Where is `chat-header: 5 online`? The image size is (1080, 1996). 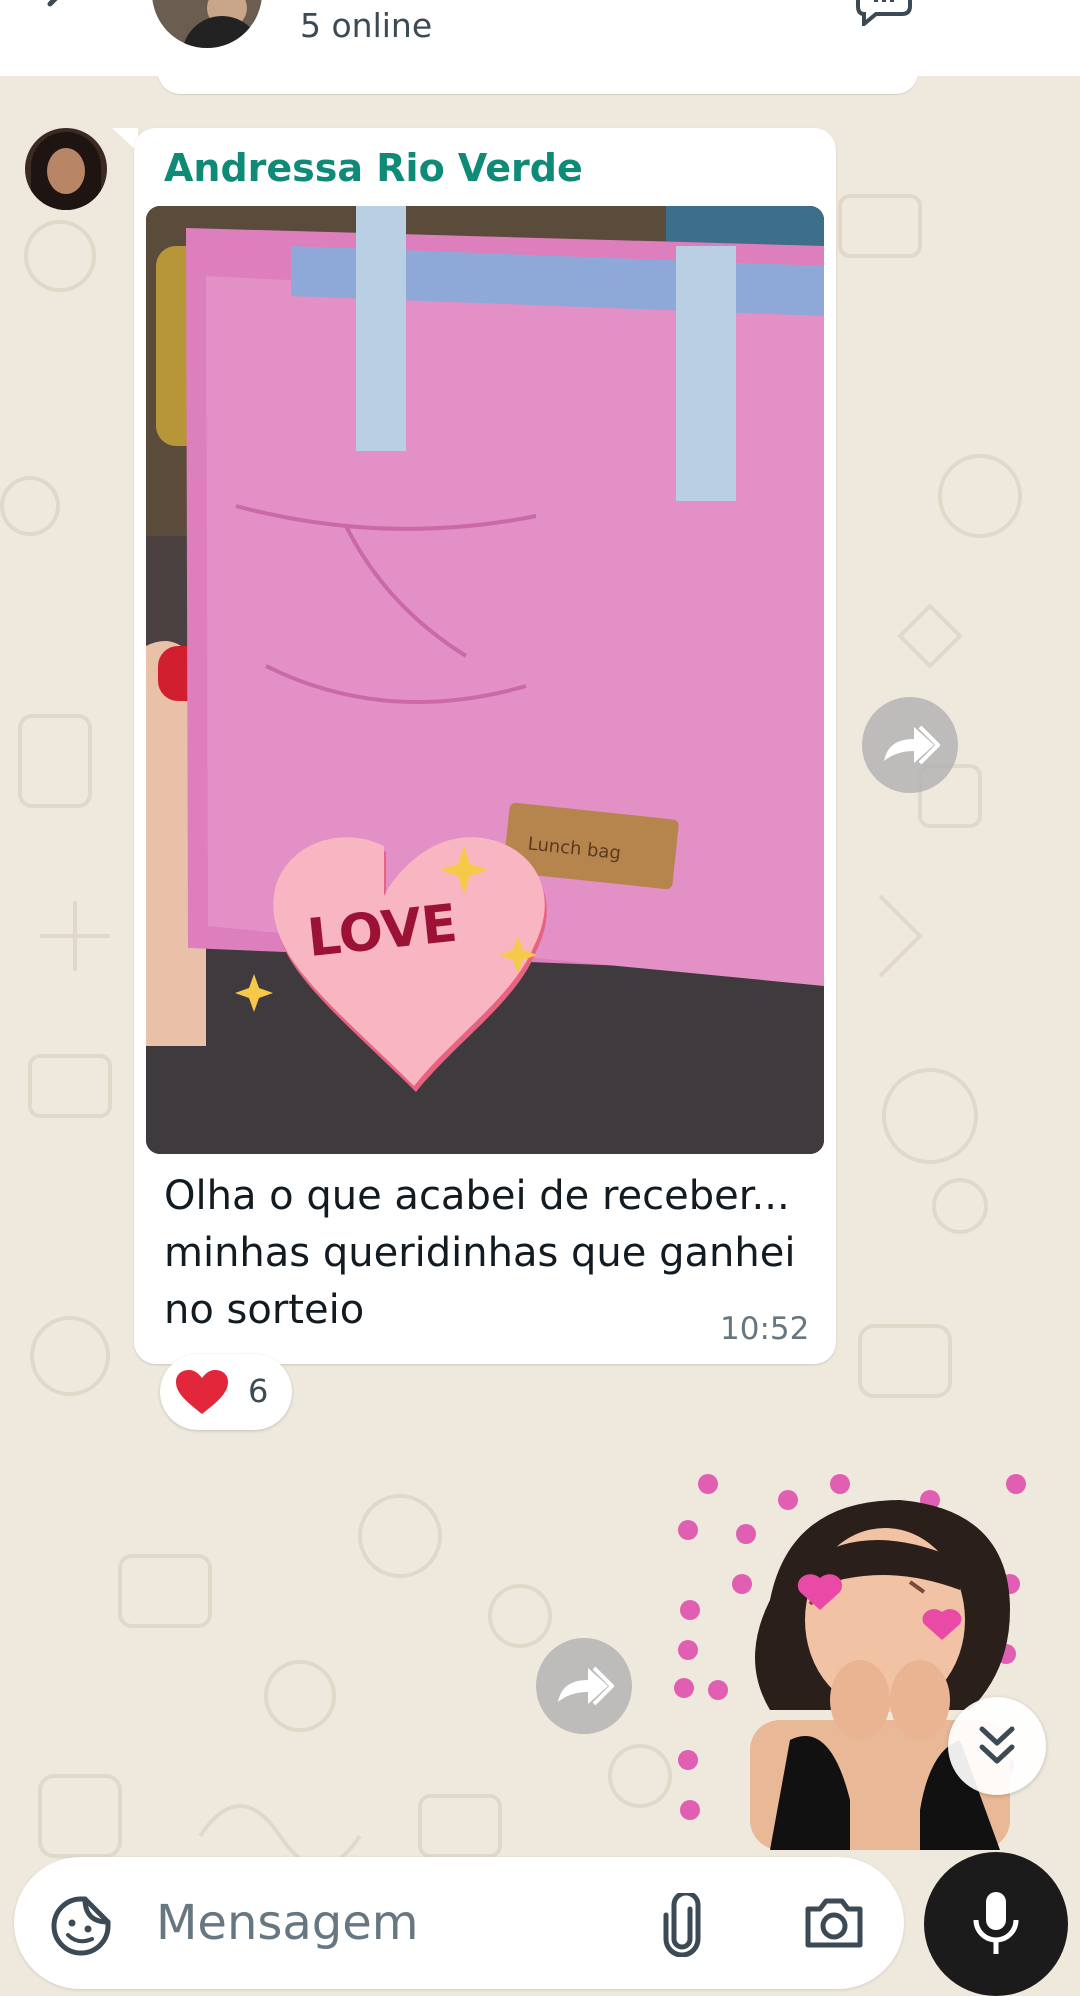
chat-header: 5 online is located at coordinates (540, 38).